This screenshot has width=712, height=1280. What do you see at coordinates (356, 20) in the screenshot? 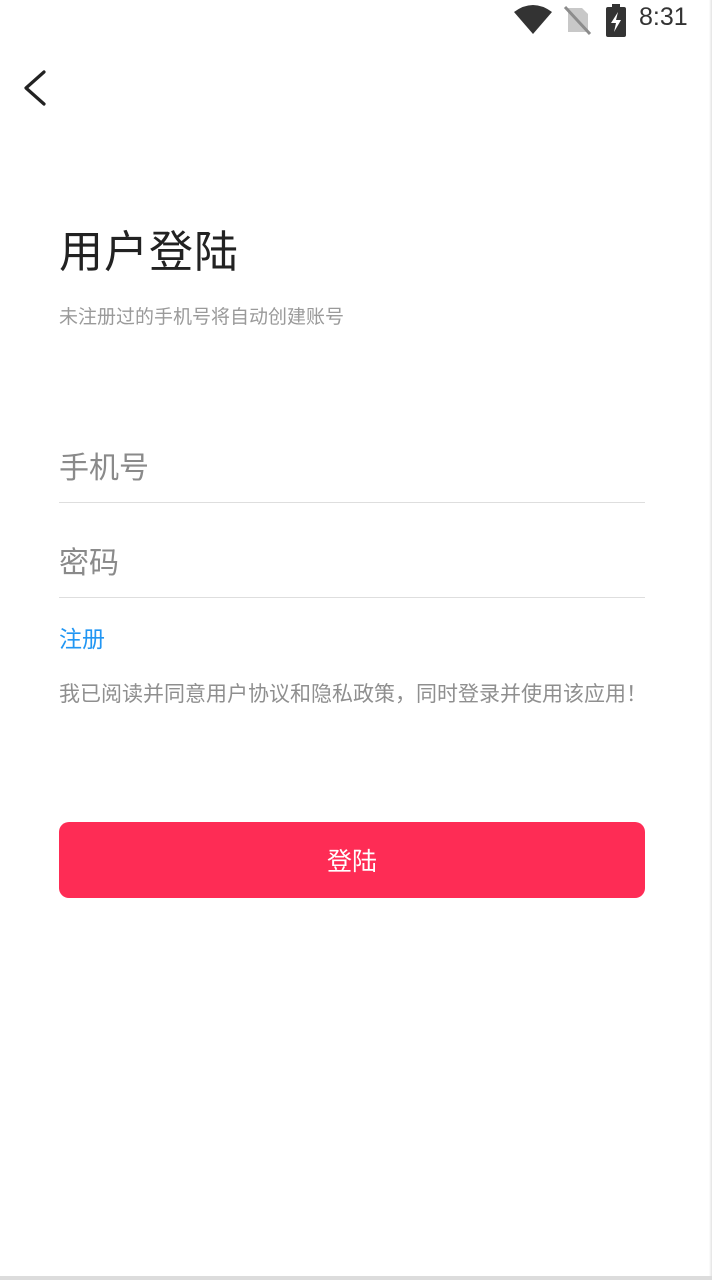
I see `status-bar: 8:31` at bounding box center [356, 20].